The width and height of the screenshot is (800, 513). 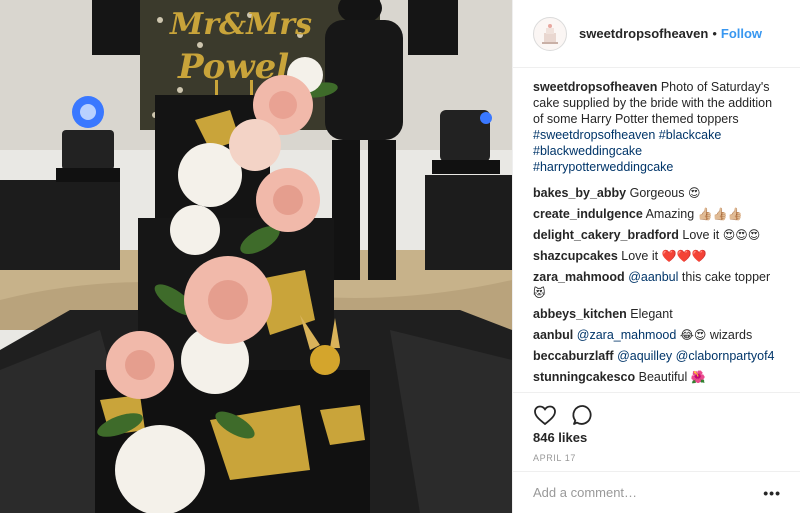 What do you see at coordinates (725, 356) in the screenshot?
I see `comment-mention: @clabornpartyof4` at bounding box center [725, 356].